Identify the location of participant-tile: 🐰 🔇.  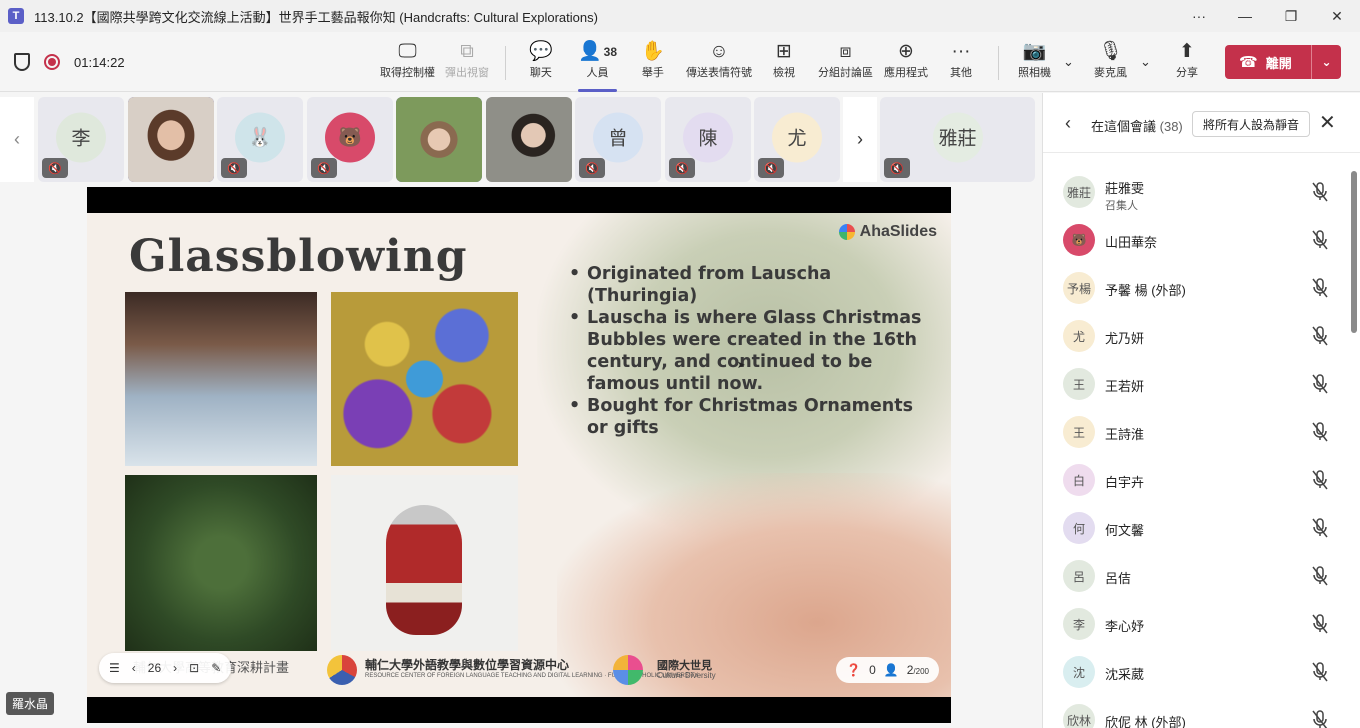
(260, 139).